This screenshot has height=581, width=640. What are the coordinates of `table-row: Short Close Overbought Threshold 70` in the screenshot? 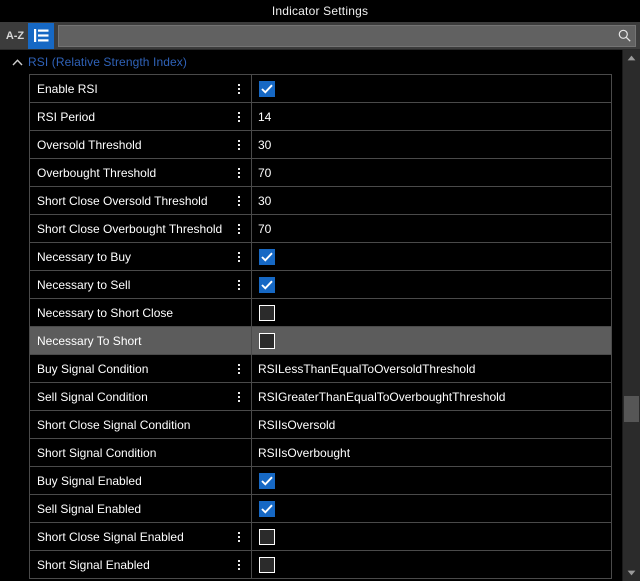 It's located at (320, 229).